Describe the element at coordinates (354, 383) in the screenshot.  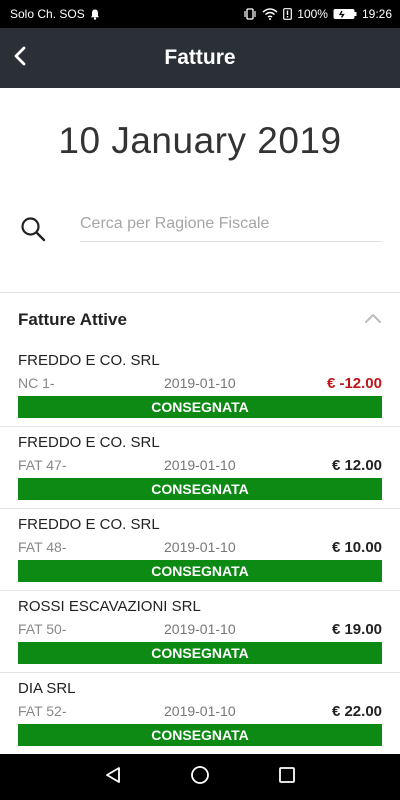
I see `invoice-amount: € -12.00` at that location.